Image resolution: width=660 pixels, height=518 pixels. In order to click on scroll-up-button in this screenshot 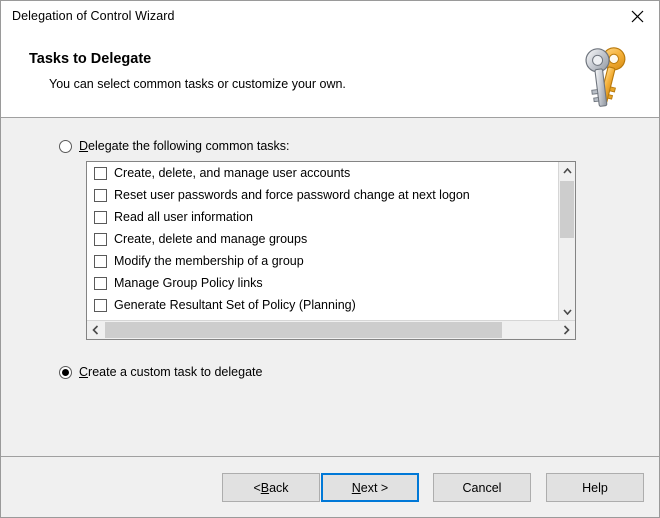, I will do `click(567, 170)`.